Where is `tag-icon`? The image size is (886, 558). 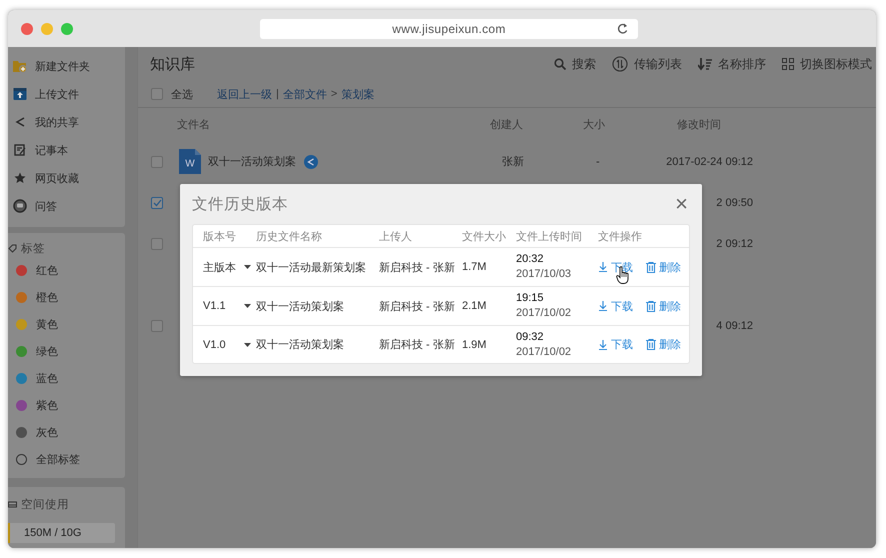
tag-icon is located at coordinates (12, 248).